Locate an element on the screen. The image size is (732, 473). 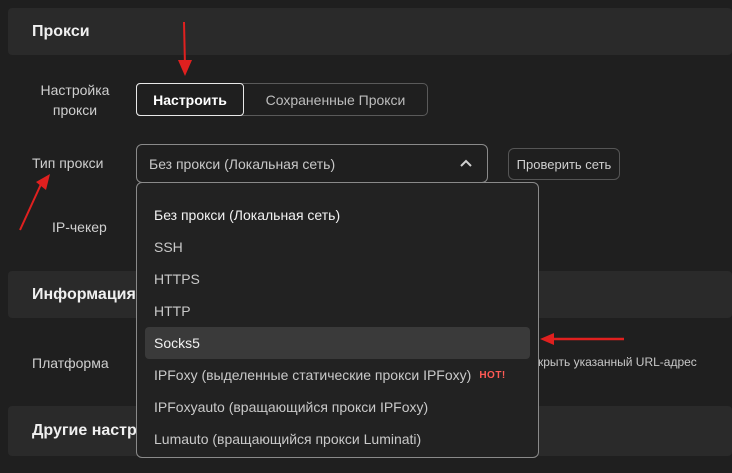
annotation-arrow-left-icon is located at coordinates (582, 339).